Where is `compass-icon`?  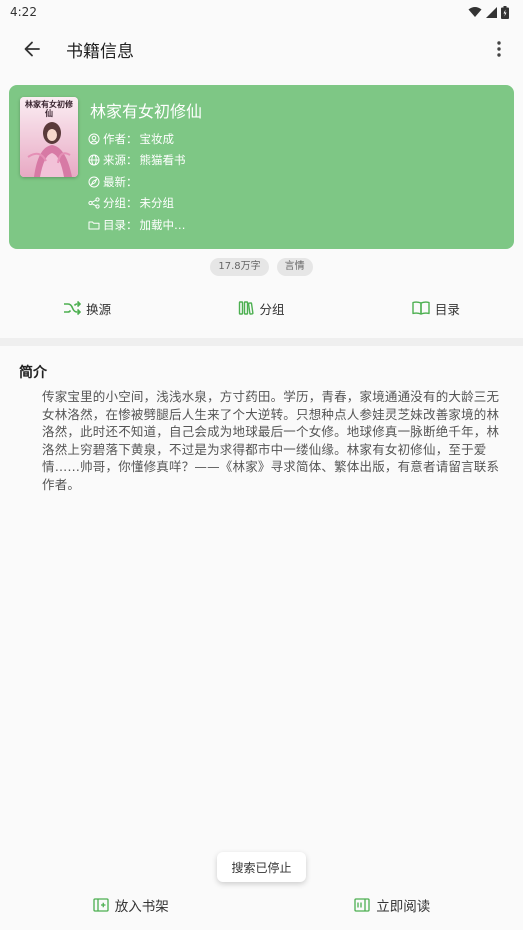 compass-icon is located at coordinates (94, 182).